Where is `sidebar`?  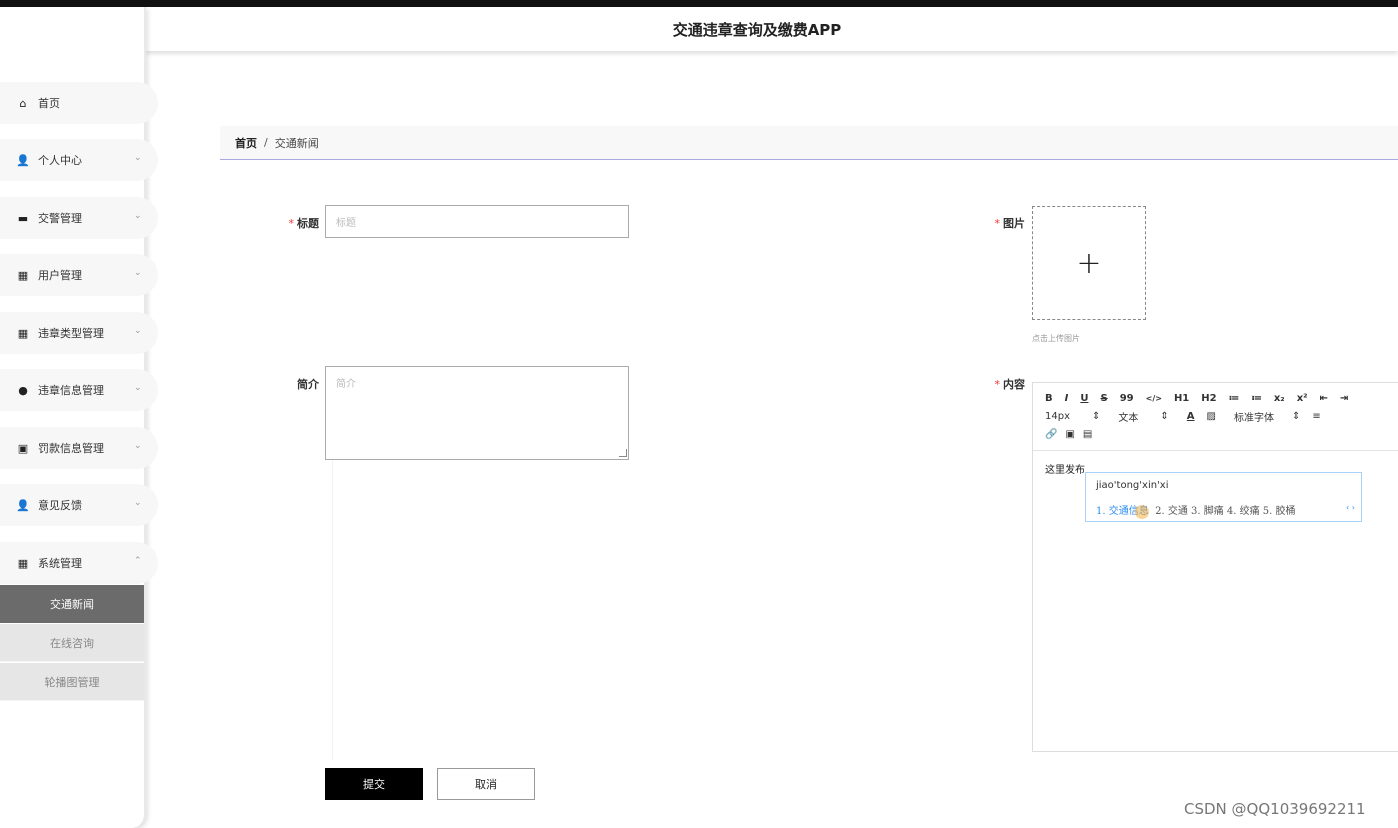 sidebar is located at coordinates (73, 417).